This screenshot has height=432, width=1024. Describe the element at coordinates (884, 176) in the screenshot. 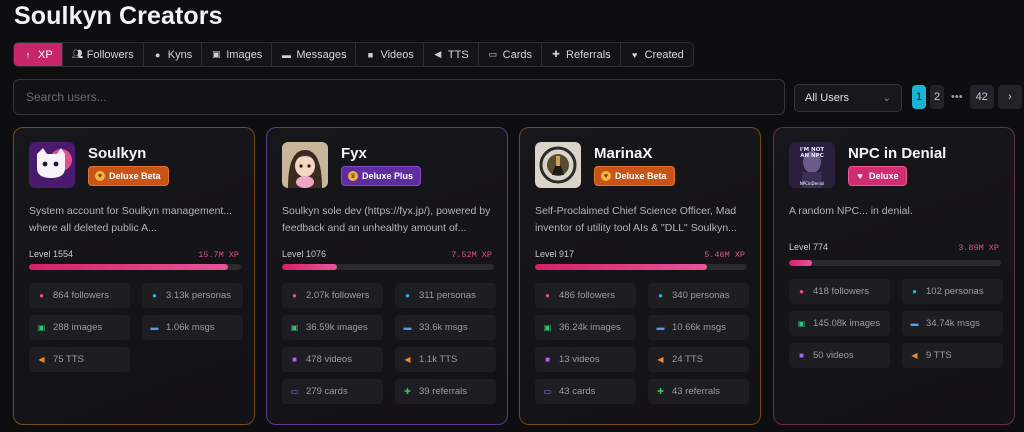

I see `tier-badge-label: Deluxe` at that location.